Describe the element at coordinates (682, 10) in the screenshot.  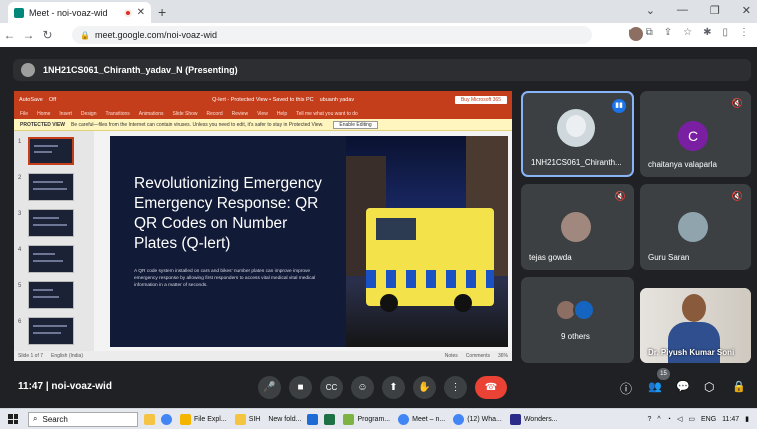
I see `minimize-button: —` at that location.